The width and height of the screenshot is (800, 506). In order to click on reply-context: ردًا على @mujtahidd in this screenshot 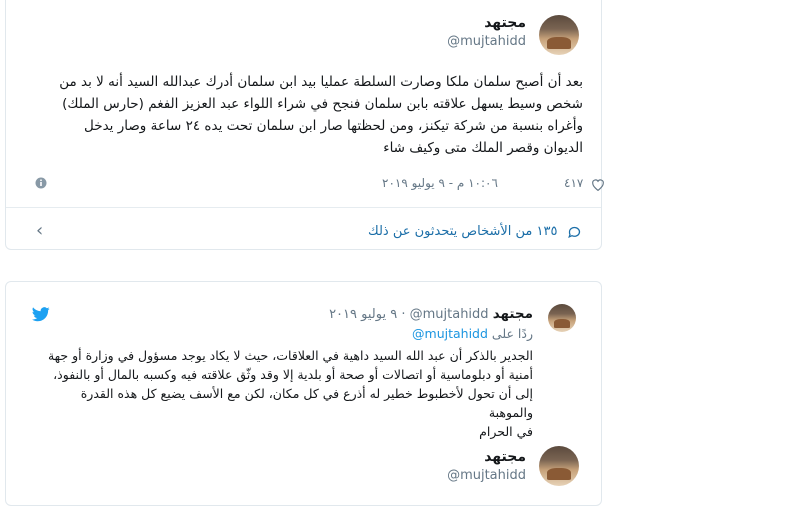, I will do `click(472, 333)`.